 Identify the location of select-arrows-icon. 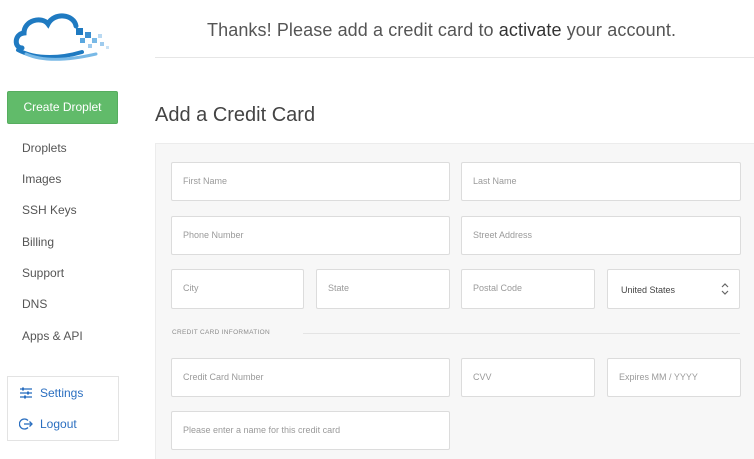
(725, 289).